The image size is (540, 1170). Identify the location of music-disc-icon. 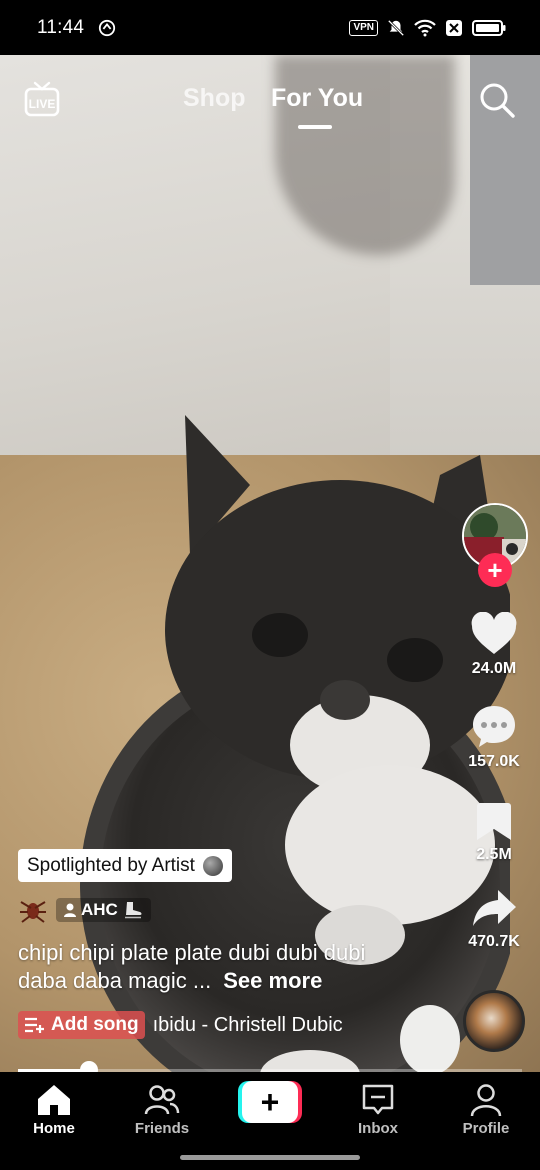
(494, 1021).